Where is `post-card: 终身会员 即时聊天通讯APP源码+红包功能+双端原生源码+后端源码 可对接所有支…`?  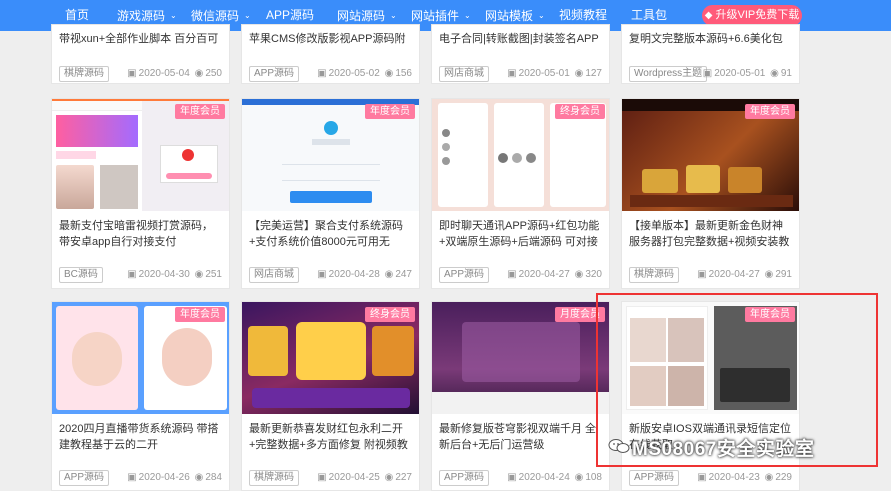 post-card: 终身会员 即时聊天通讯APP源码+红包功能+双端原生源码+后端源码 可对接所有支… is located at coordinates (520, 193).